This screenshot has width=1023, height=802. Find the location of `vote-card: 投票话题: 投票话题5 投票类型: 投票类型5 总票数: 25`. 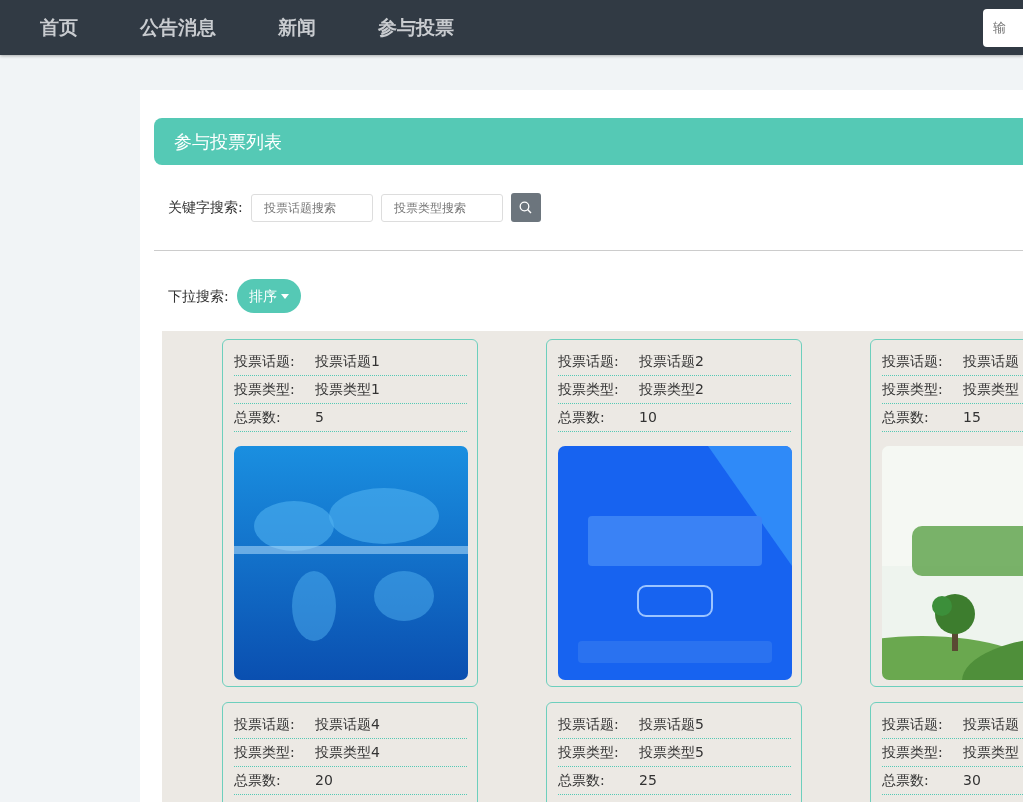

vote-card: 投票话题: 投票话题5 投票类型: 投票类型5 总票数: 25 is located at coordinates (674, 752).